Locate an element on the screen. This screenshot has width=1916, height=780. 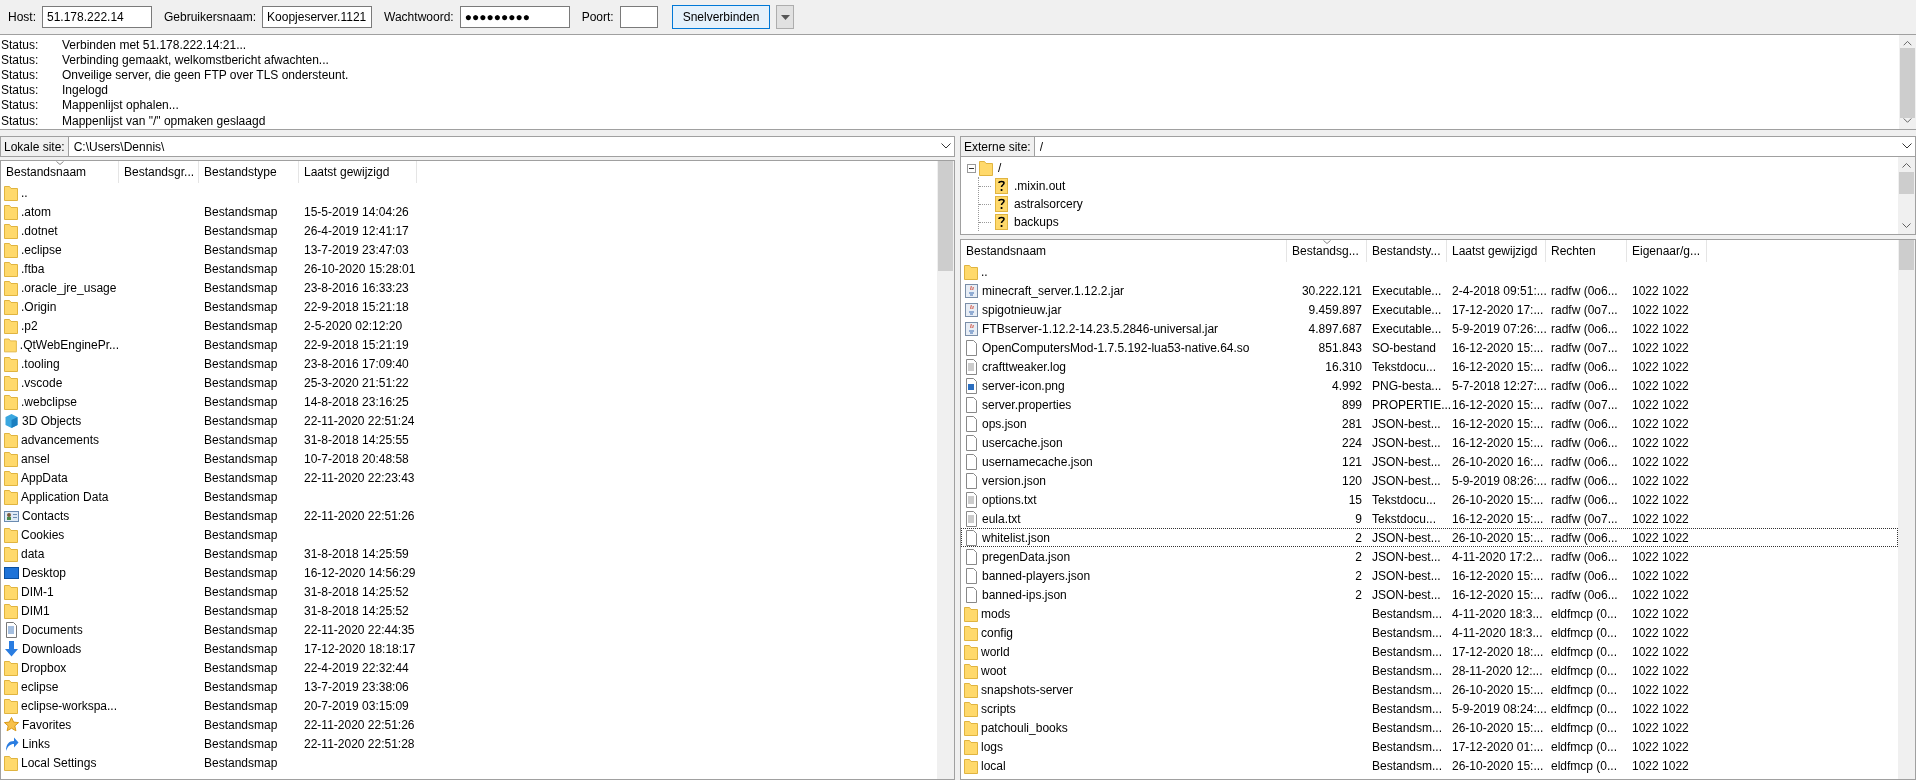
file-name: .webclipse is located at coordinates (49, 401).